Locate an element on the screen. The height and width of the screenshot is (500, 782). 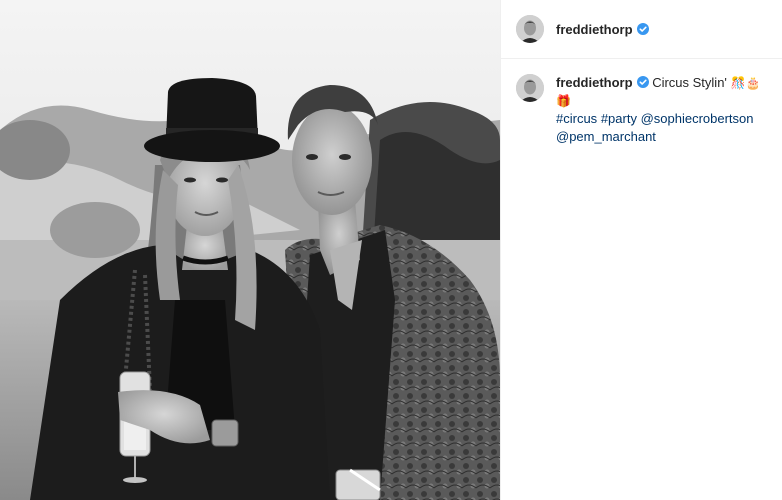
header-divider is located at coordinates (641, 58).